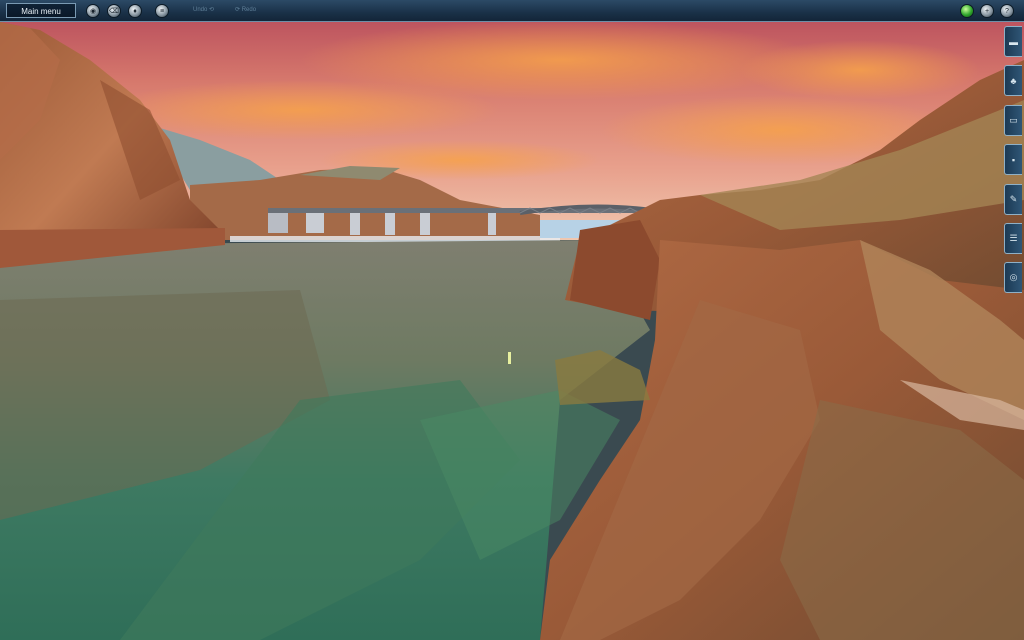 The image size is (1024, 640). Describe the element at coordinates (238, 10) in the screenshot. I see `redo-icon: ⟳` at that location.